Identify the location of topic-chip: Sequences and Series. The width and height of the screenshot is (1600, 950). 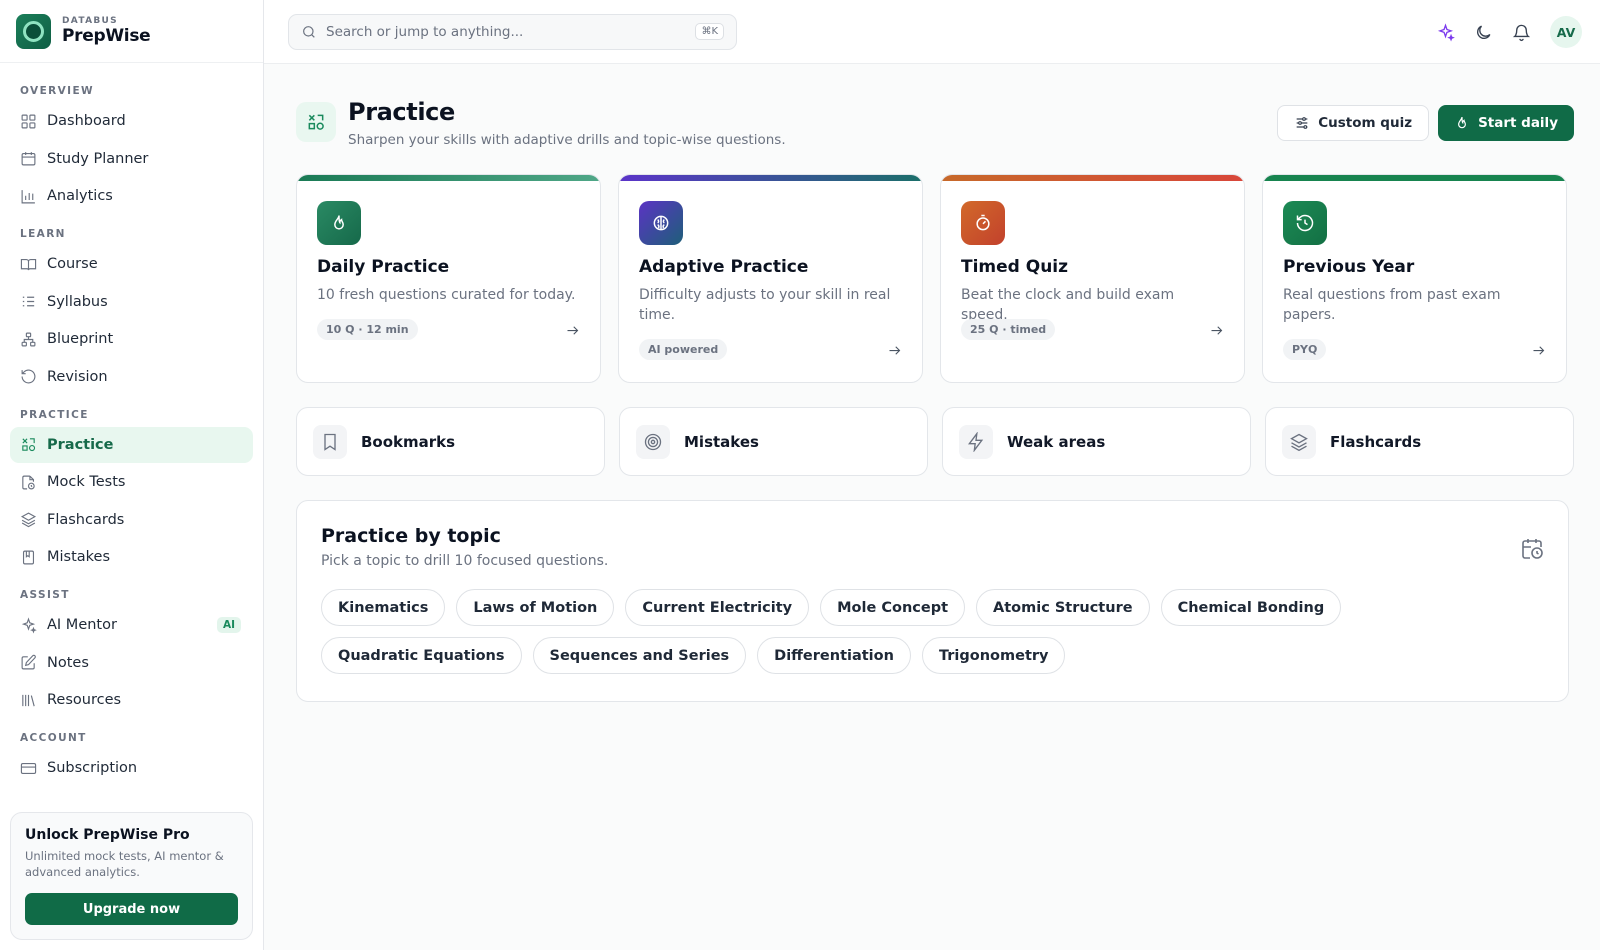
(639, 655).